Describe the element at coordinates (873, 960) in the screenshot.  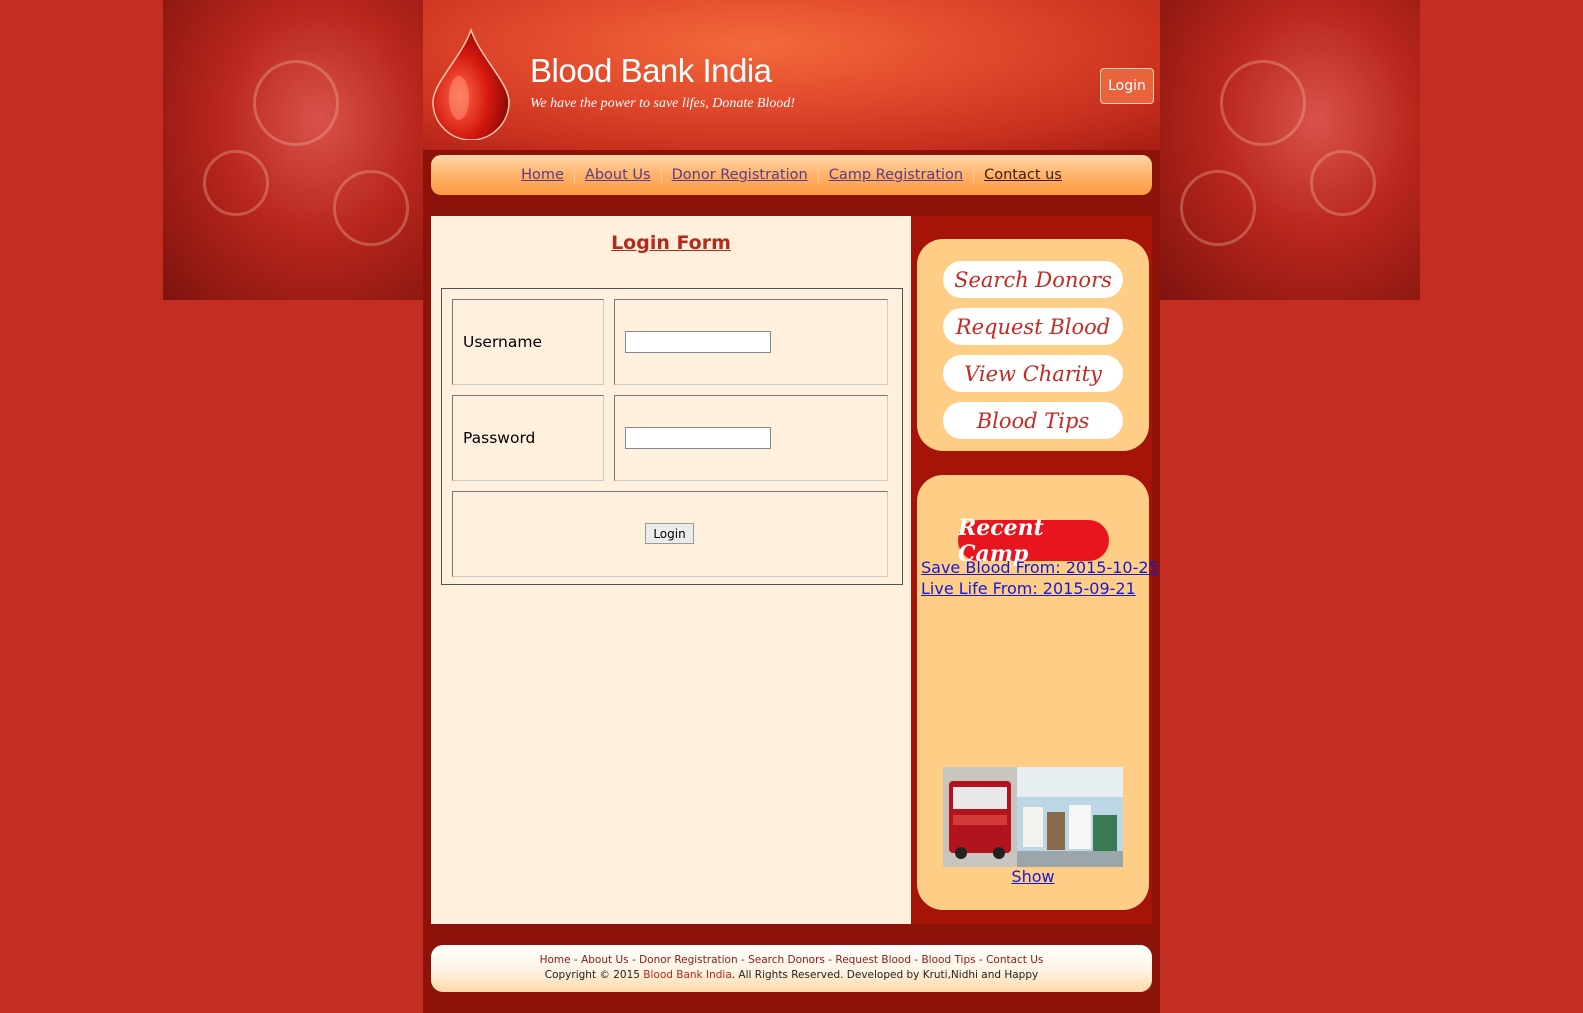
I see `footer-link-request-blood: Request Blood` at that location.